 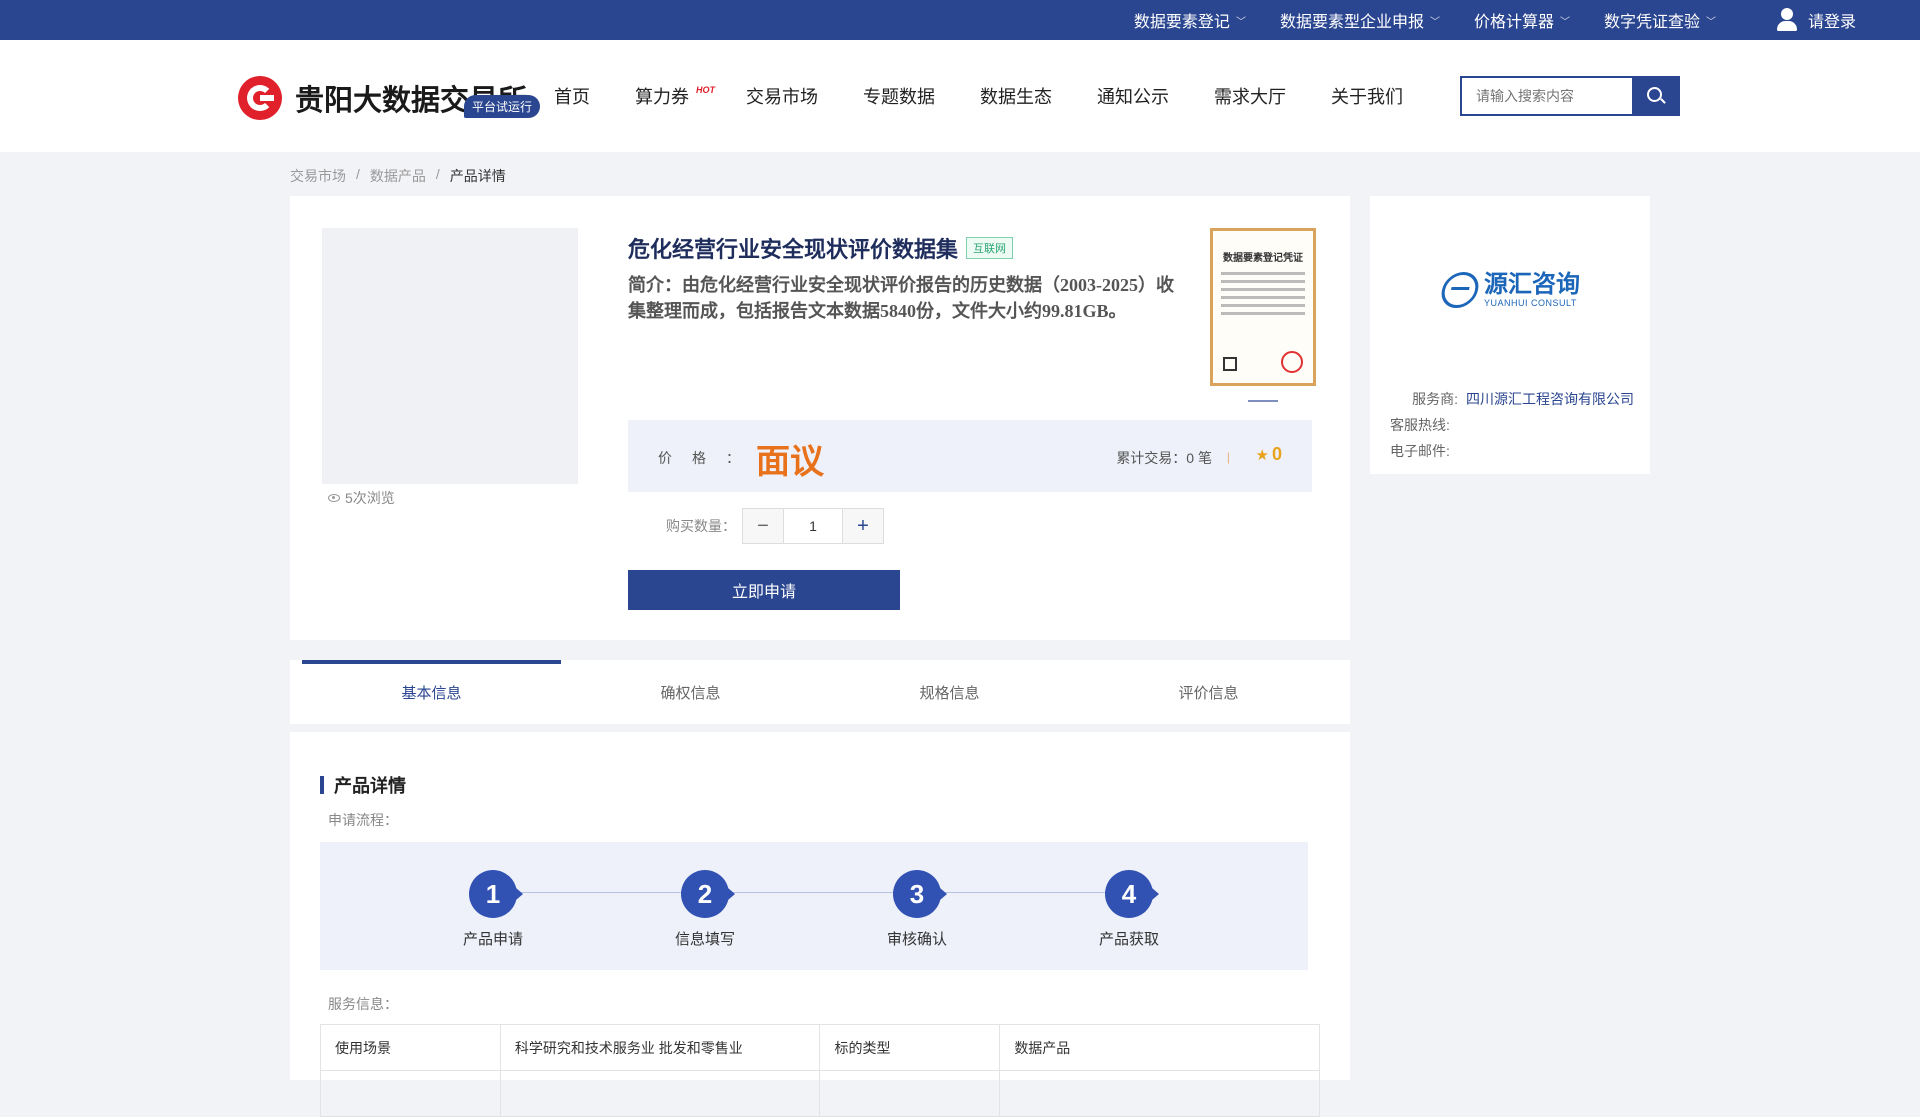 What do you see at coordinates (477, 176) in the screenshot?
I see `breadcrumb-current: 产品详情` at bounding box center [477, 176].